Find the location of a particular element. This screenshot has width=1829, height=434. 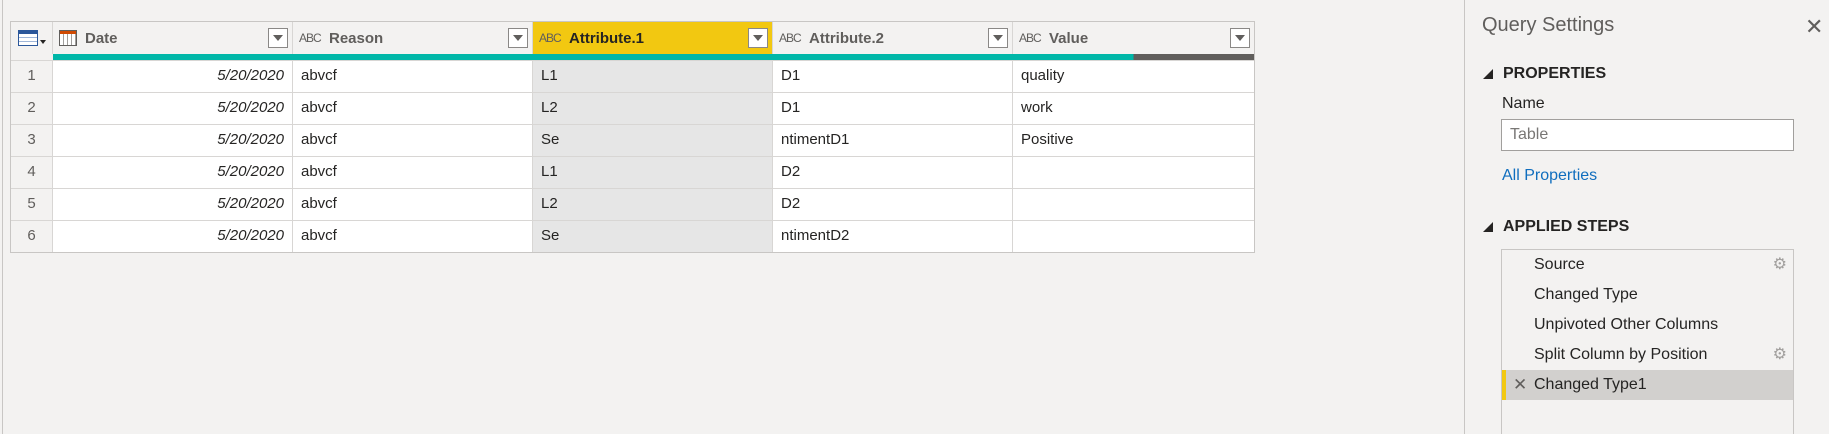

row-index-cell: 4 is located at coordinates (32, 172).